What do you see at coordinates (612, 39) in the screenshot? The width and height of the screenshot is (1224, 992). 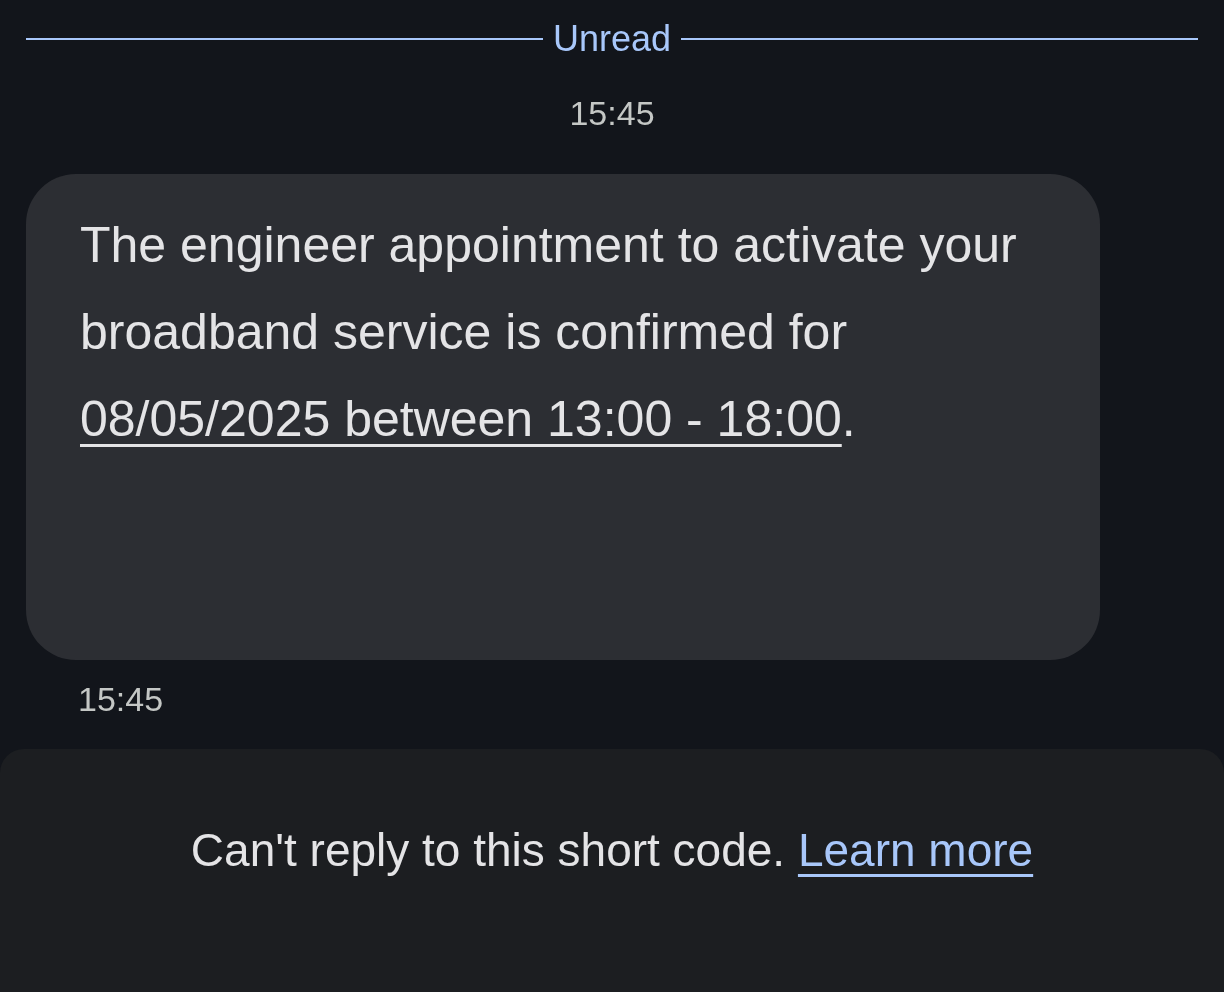 I see `unread-label: Unread` at bounding box center [612, 39].